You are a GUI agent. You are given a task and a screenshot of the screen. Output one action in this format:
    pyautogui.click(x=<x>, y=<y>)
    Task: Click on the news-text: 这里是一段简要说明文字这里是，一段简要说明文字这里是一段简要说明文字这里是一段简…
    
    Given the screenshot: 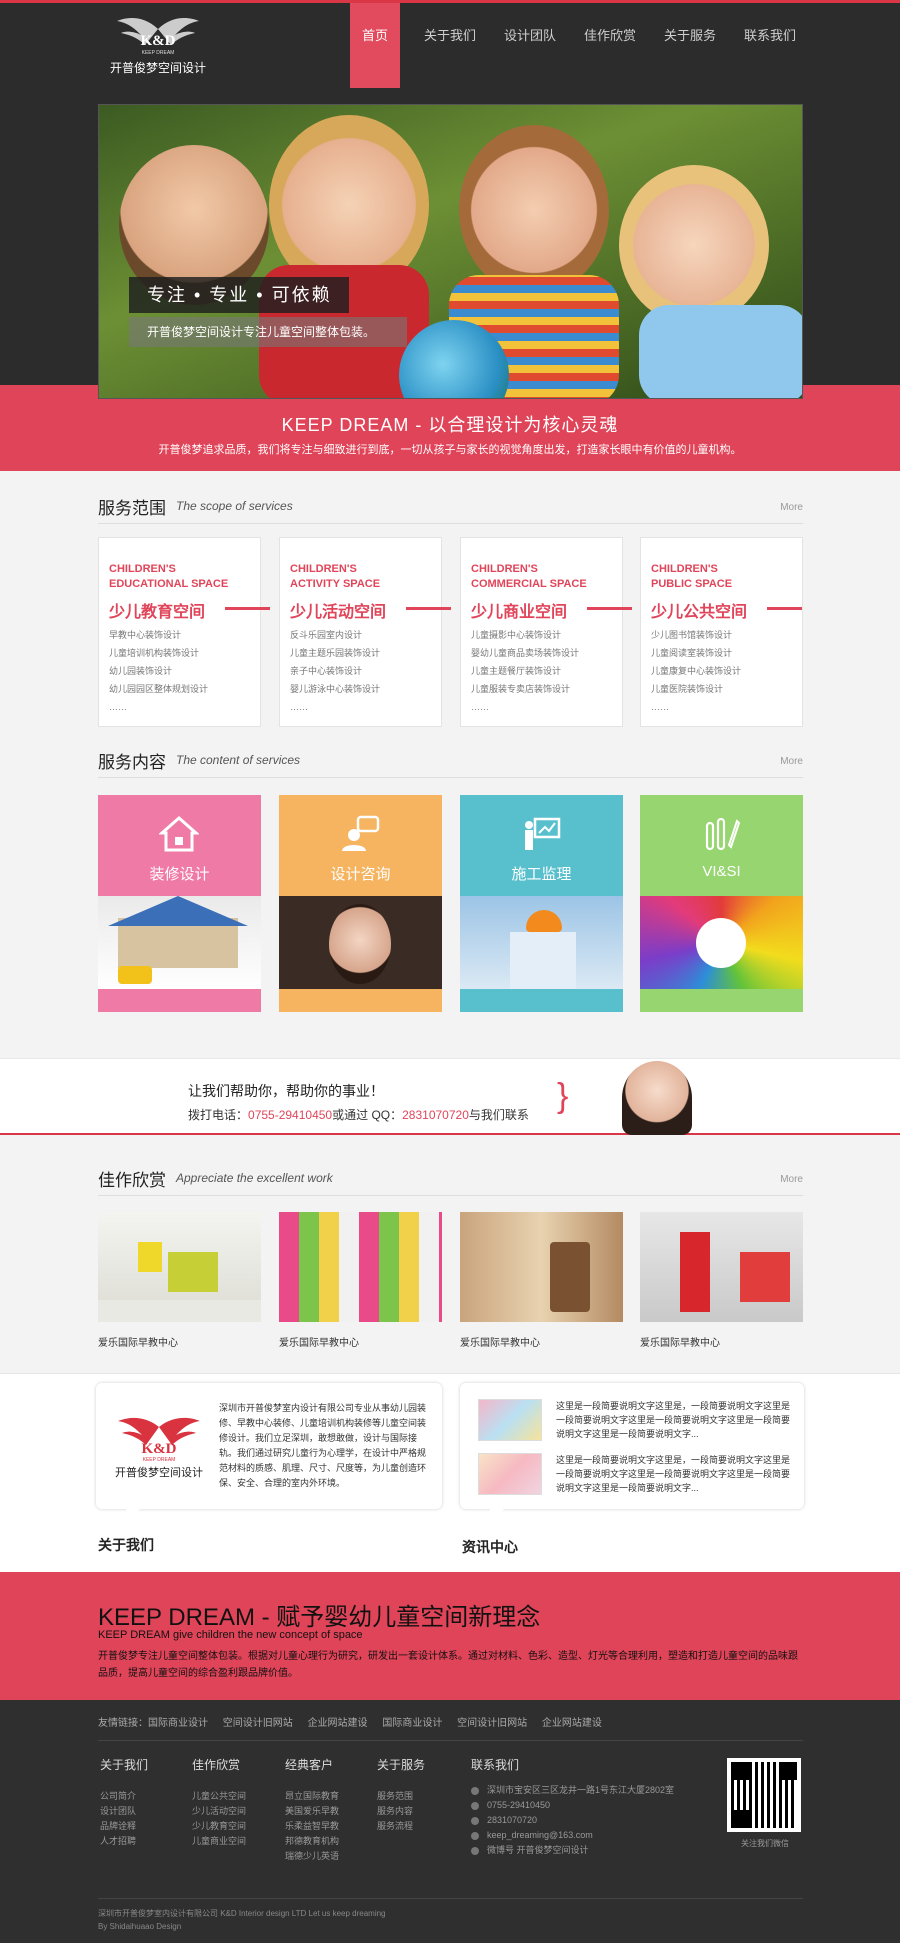 What is the action you would take?
    pyautogui.click(x=673, y=1420)
    